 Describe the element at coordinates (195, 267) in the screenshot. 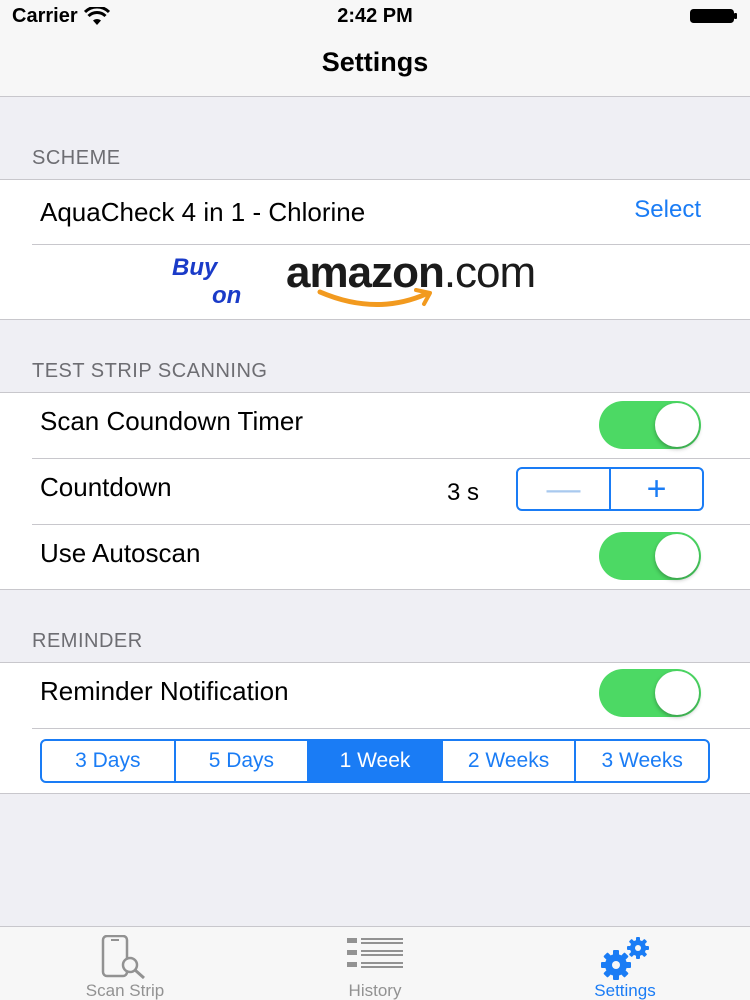

I see `amazon-buy-text: Buy` at that location.